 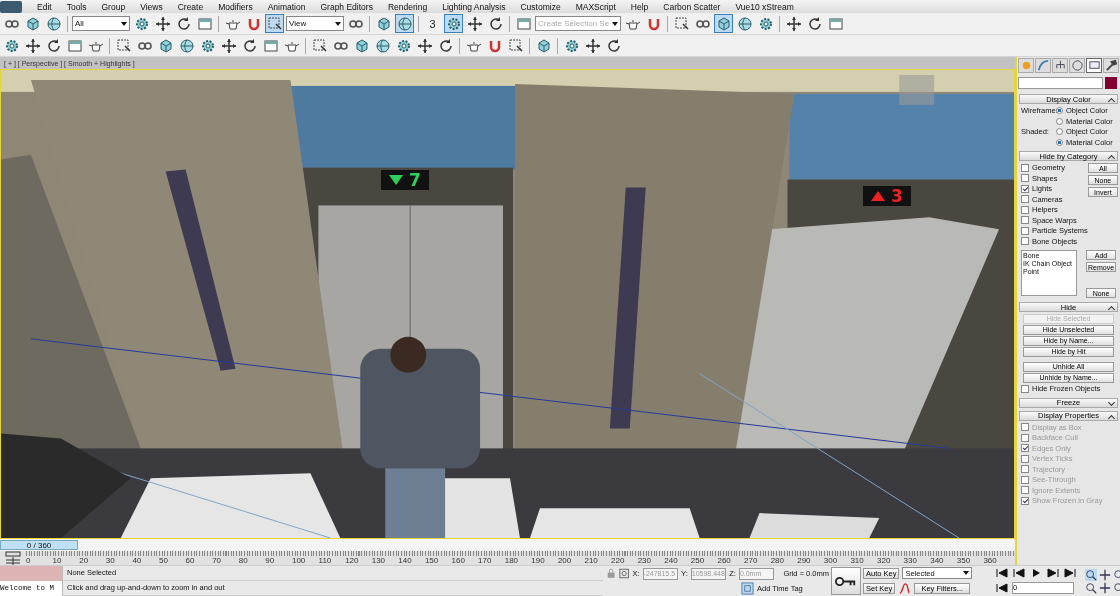 What do you see at coordinates (591, 560) in the screenshot?
I see `frame-number: 210` at bounding box center [591, 560].